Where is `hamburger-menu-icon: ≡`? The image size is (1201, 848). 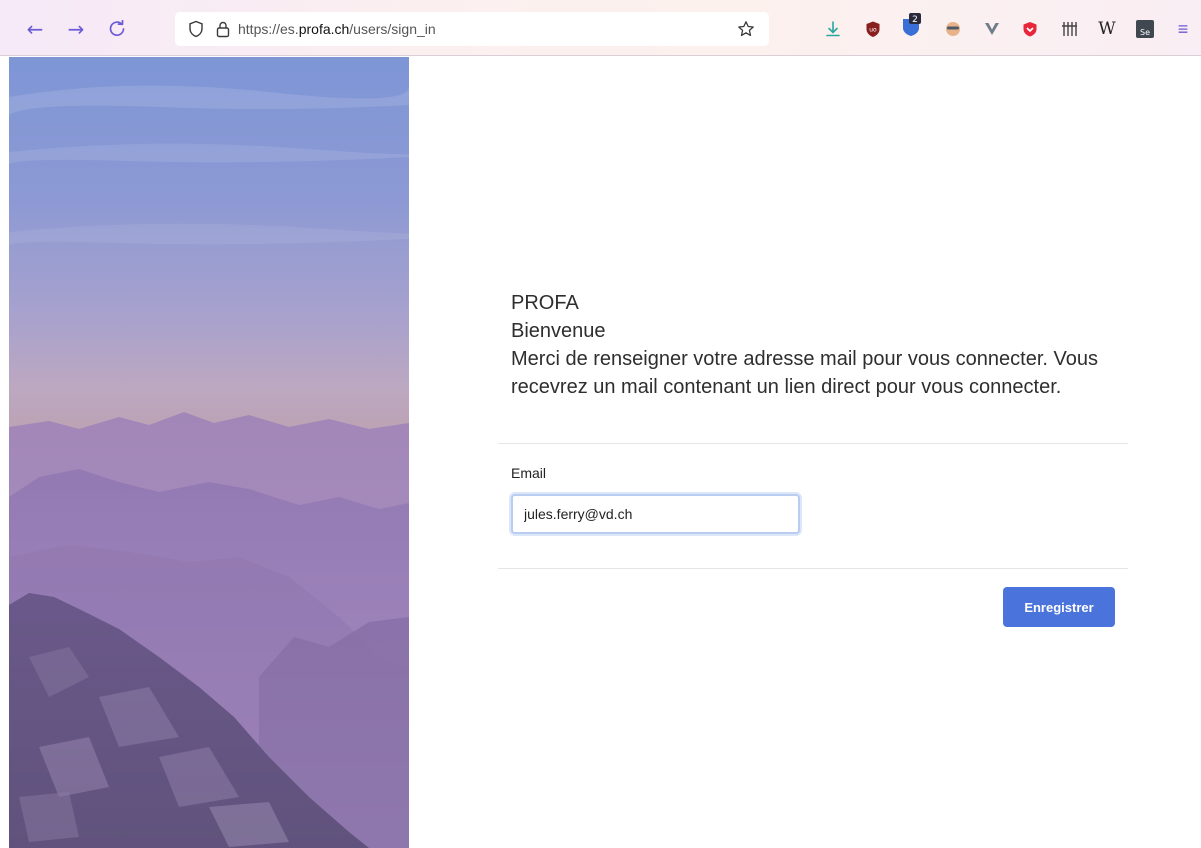
hamburger-menu-icon: ≡ is located at coordinates (1183, 29).